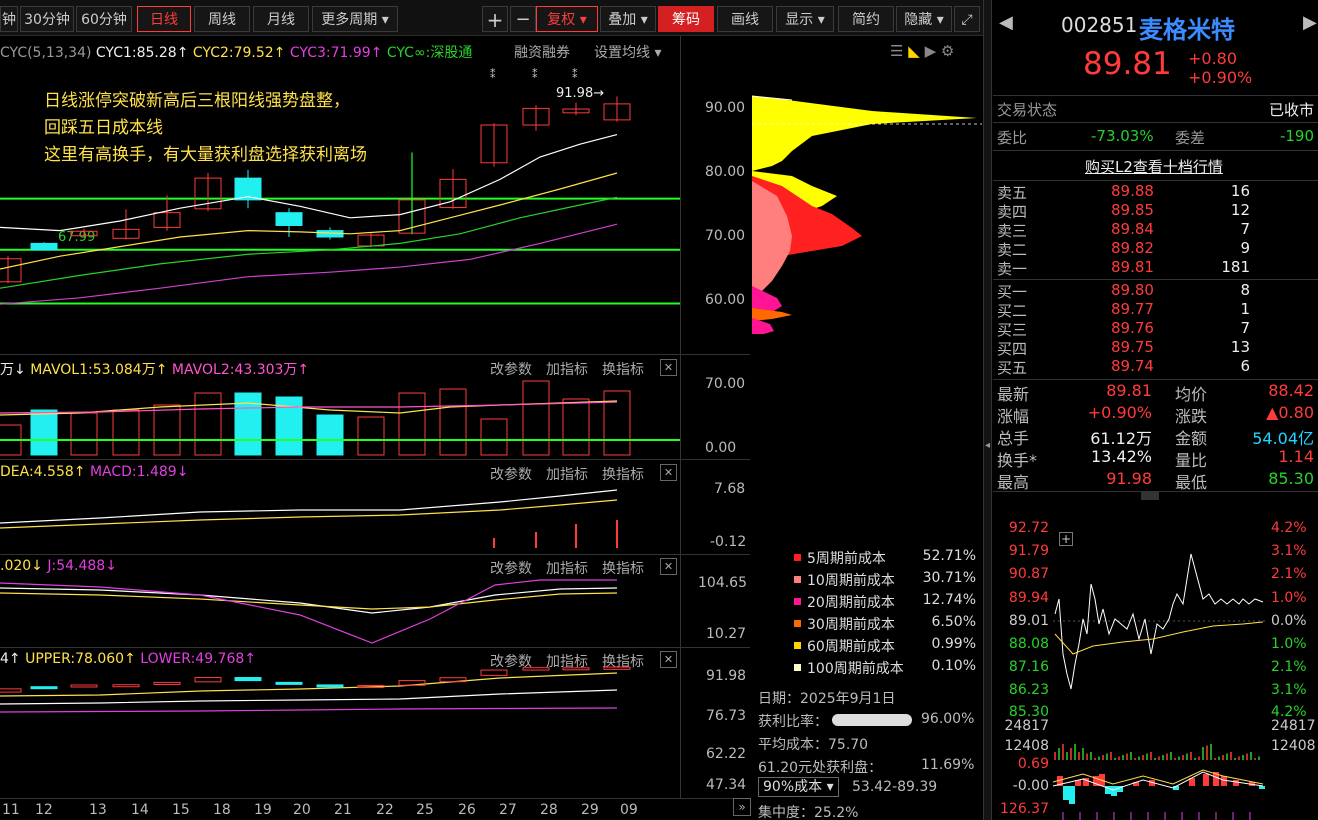 This screenshot has height=820, width=1318. Describe the element at coordinates (726, 676) in the screenshot. I see `boll-axis-tick: 91.98` at that location.